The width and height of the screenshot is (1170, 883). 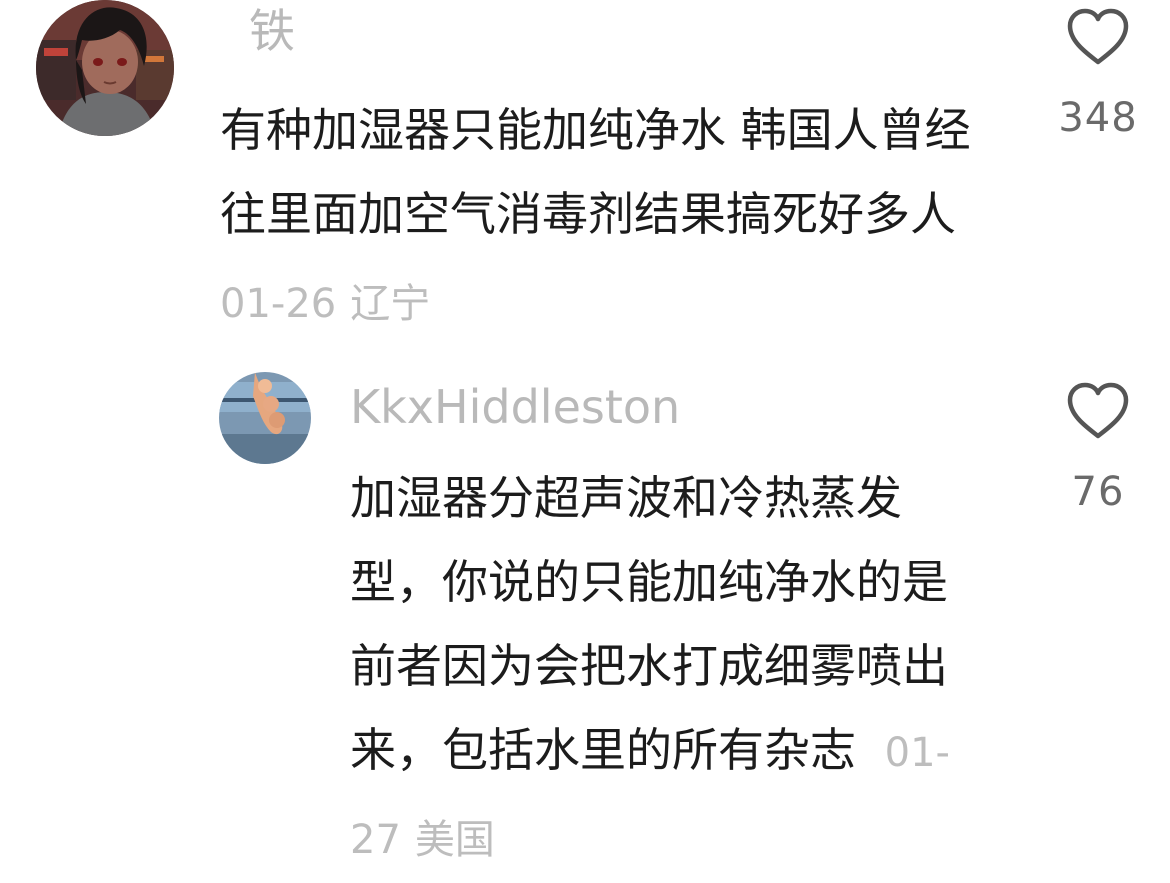 I want to click on comment-location: 辽宁, so click(x=390, y=304).